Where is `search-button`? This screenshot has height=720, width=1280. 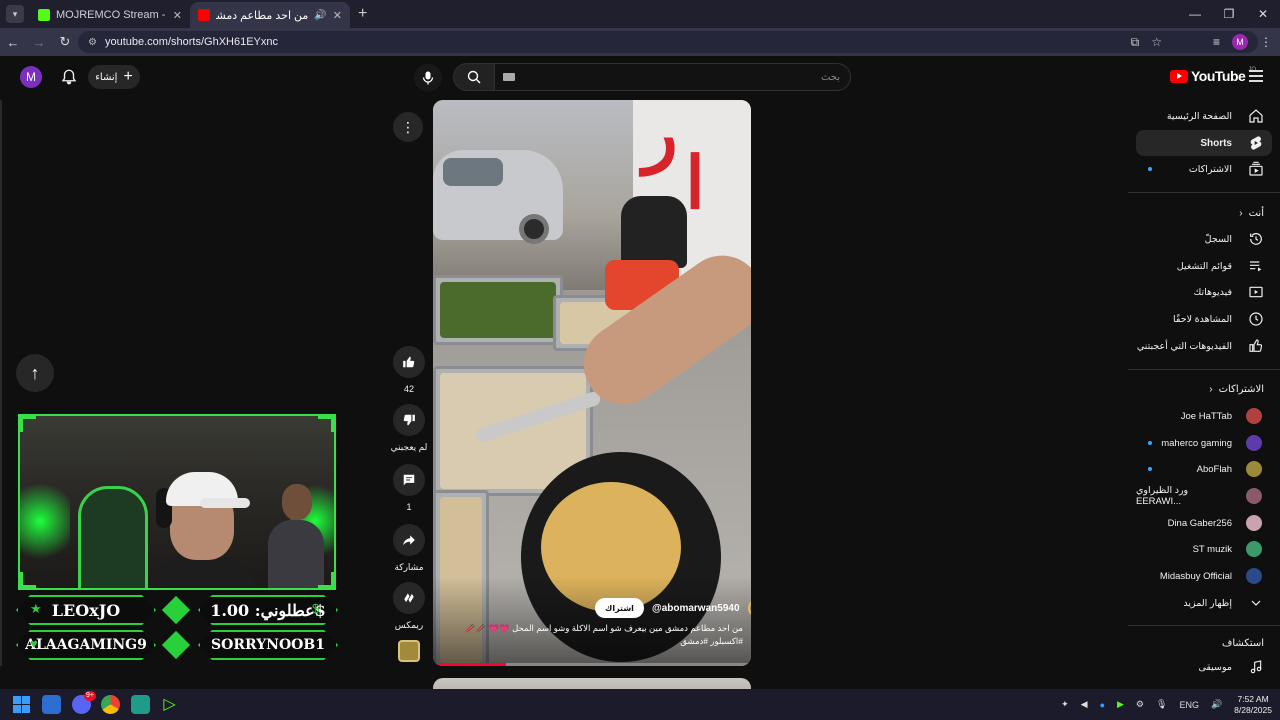 search-button is located at coordinates (474, 77).